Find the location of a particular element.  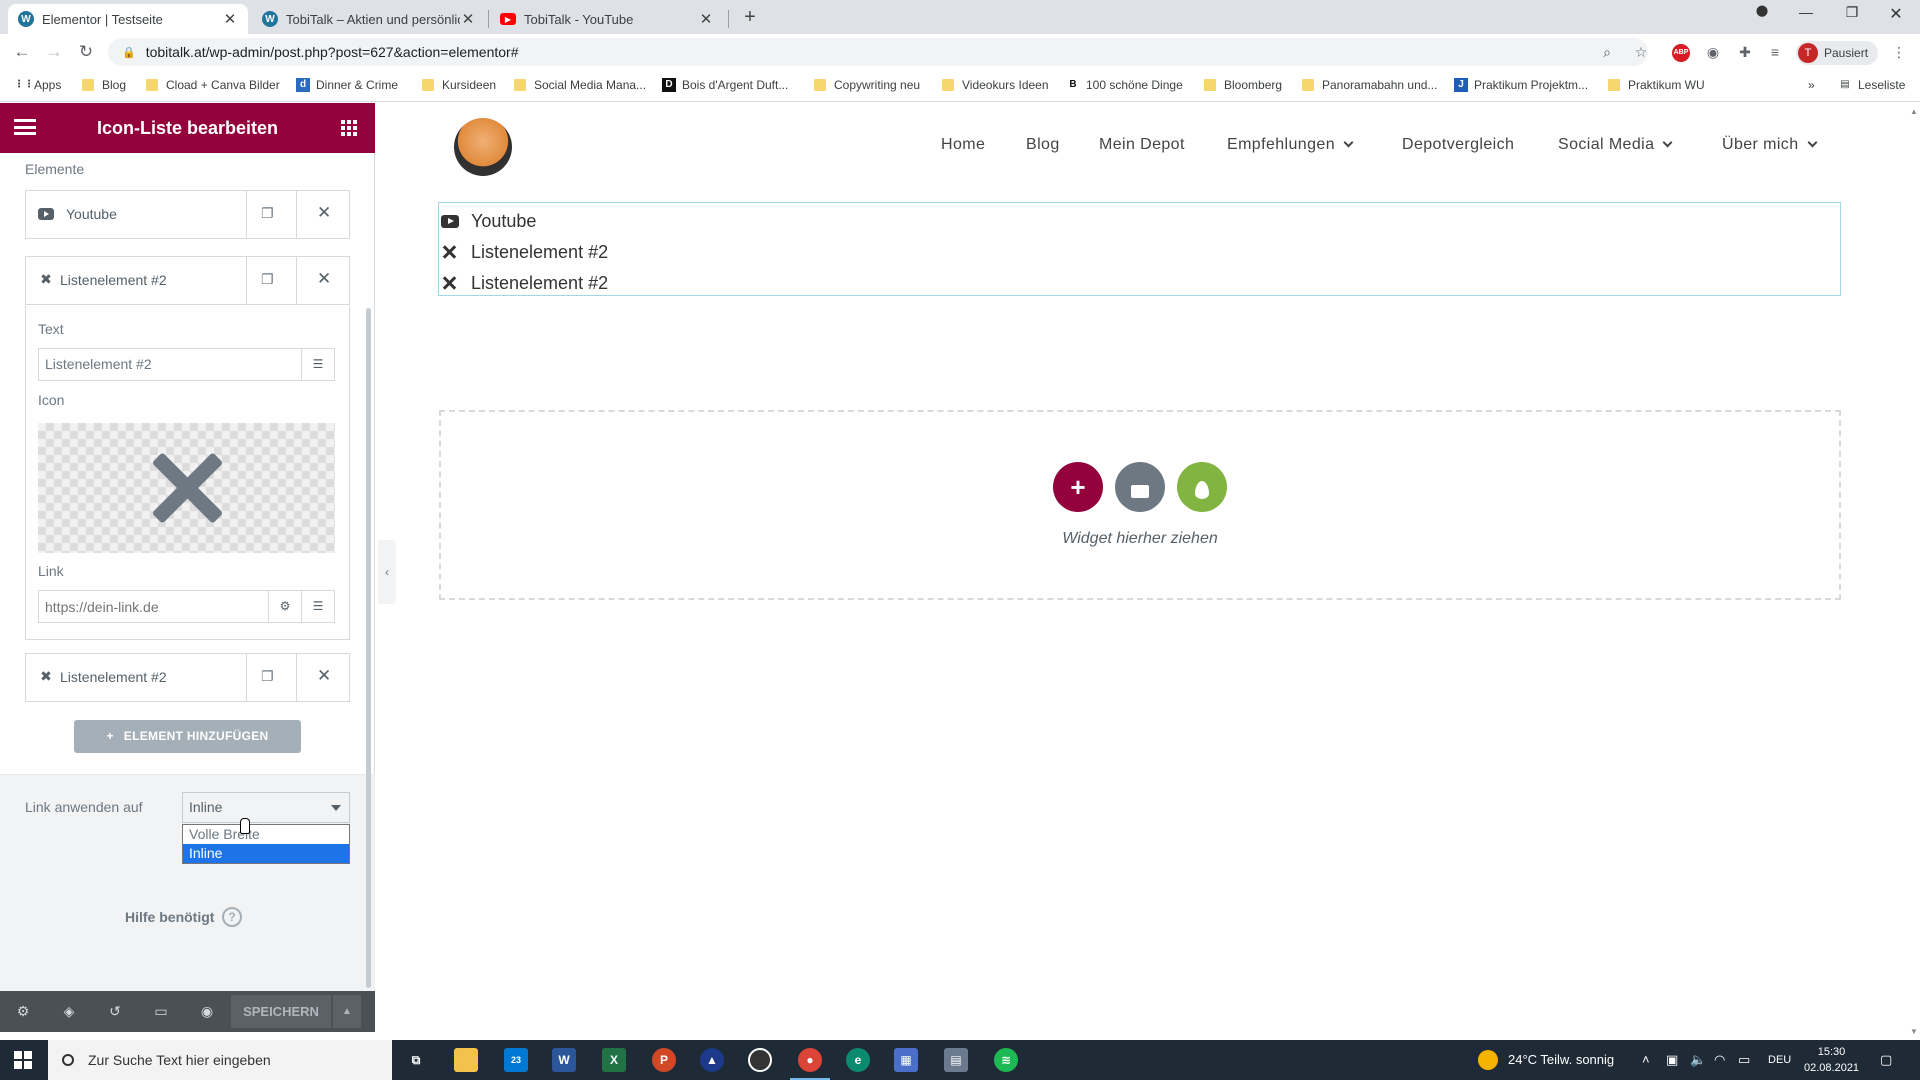

grammarly-icon: ◉ is located at coordinates (1713, 53).